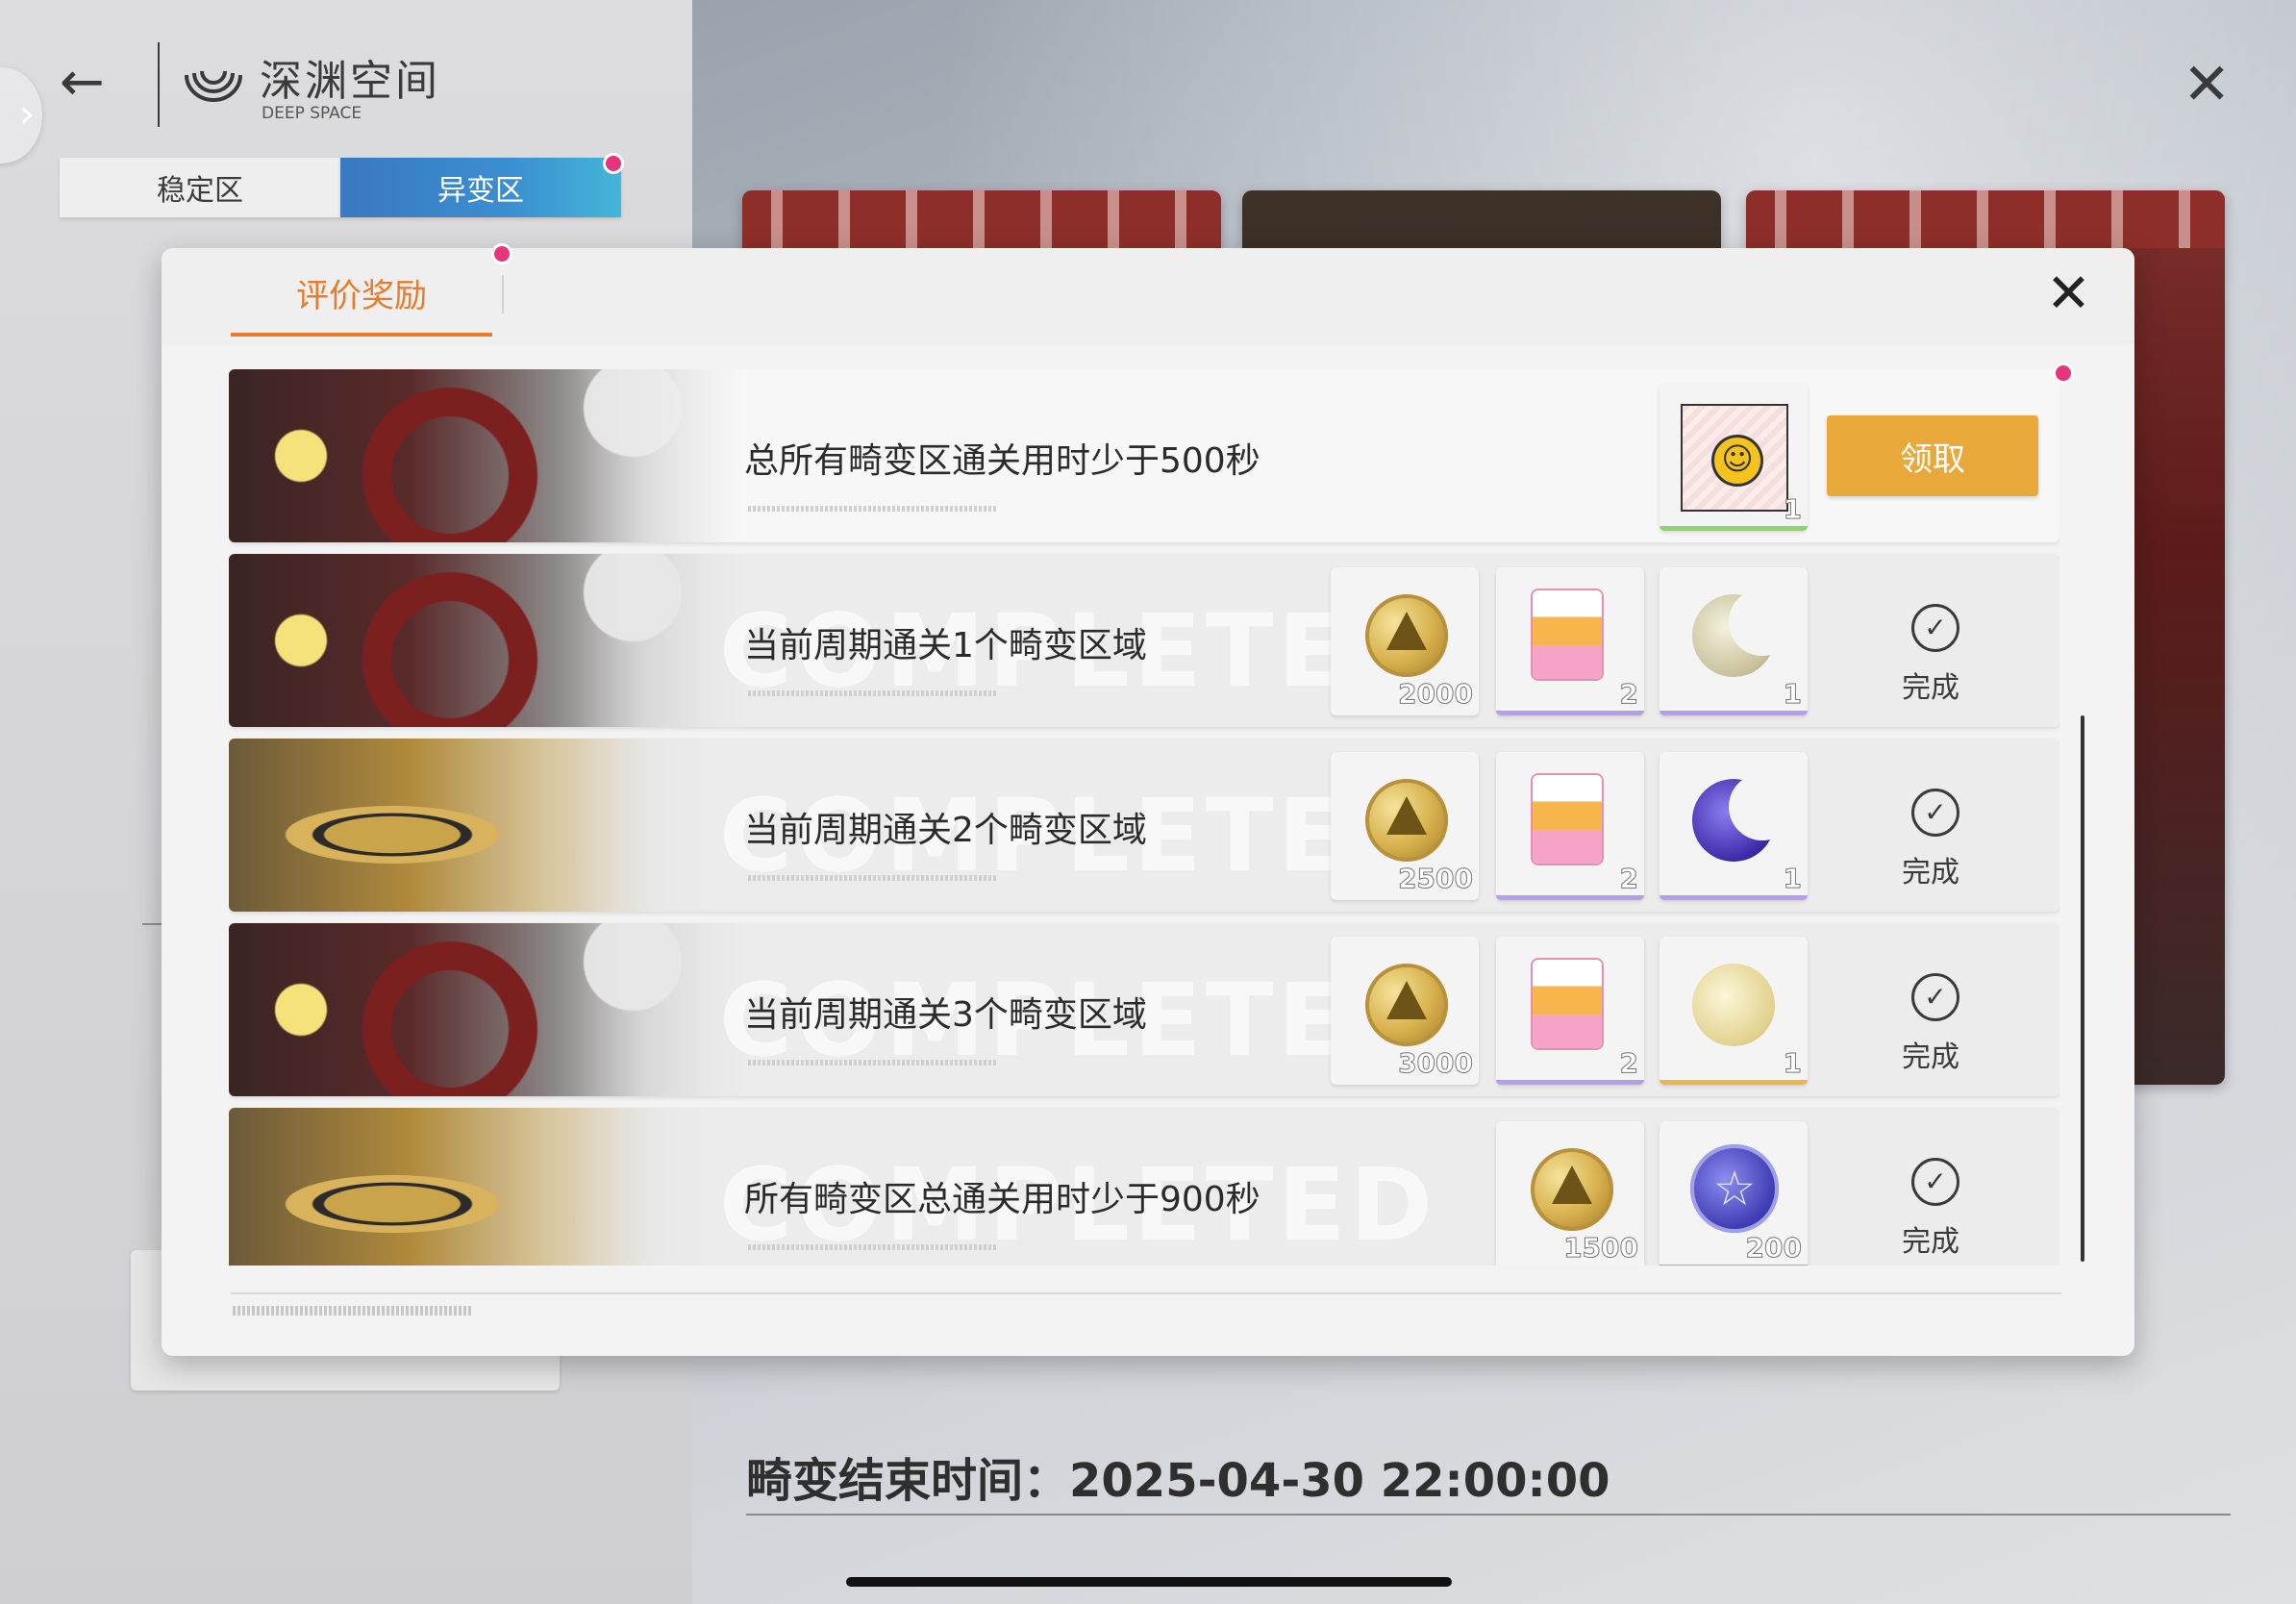 Image resolution: width=2296 pixels, height=1604 pixels. What do you see at coordinates (312, 113) in the screenshot?
I see `logo-subtitle: DEEP SPACE` at bounding box center [312, 113].